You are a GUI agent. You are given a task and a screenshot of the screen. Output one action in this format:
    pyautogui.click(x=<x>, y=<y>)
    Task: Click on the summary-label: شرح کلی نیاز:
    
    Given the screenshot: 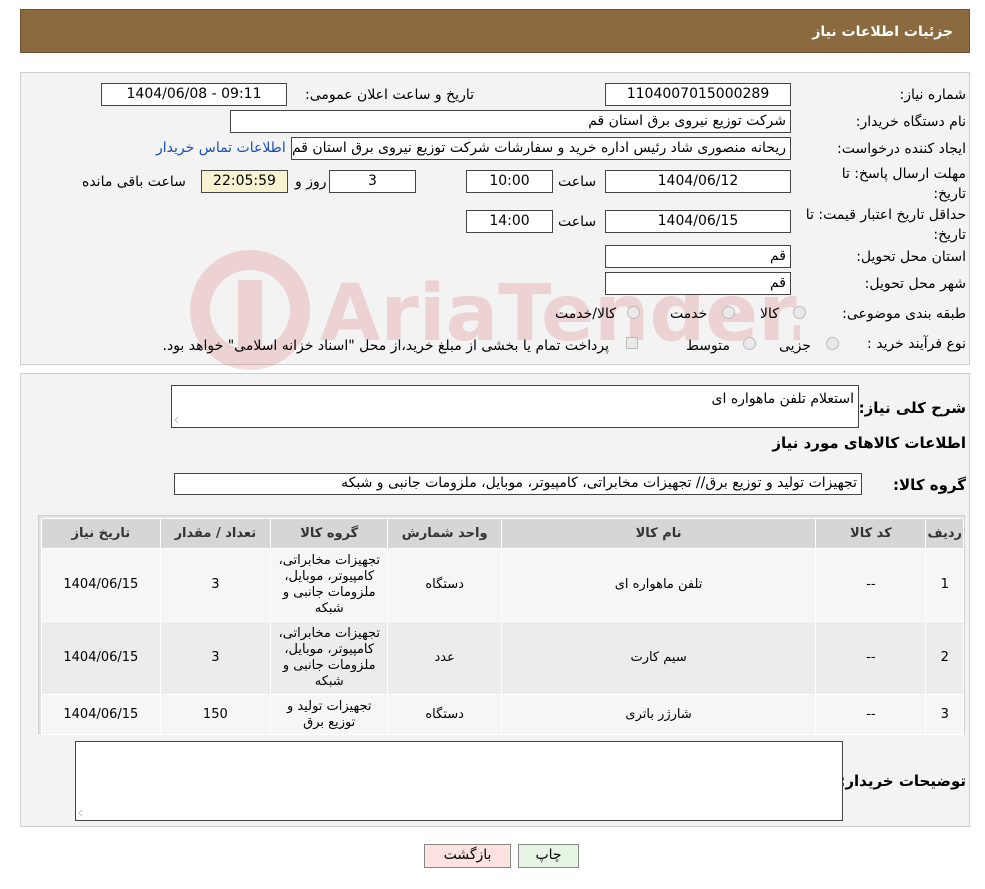 What is the action you would take?
    pyautogui.click(x=912, y=408)
    